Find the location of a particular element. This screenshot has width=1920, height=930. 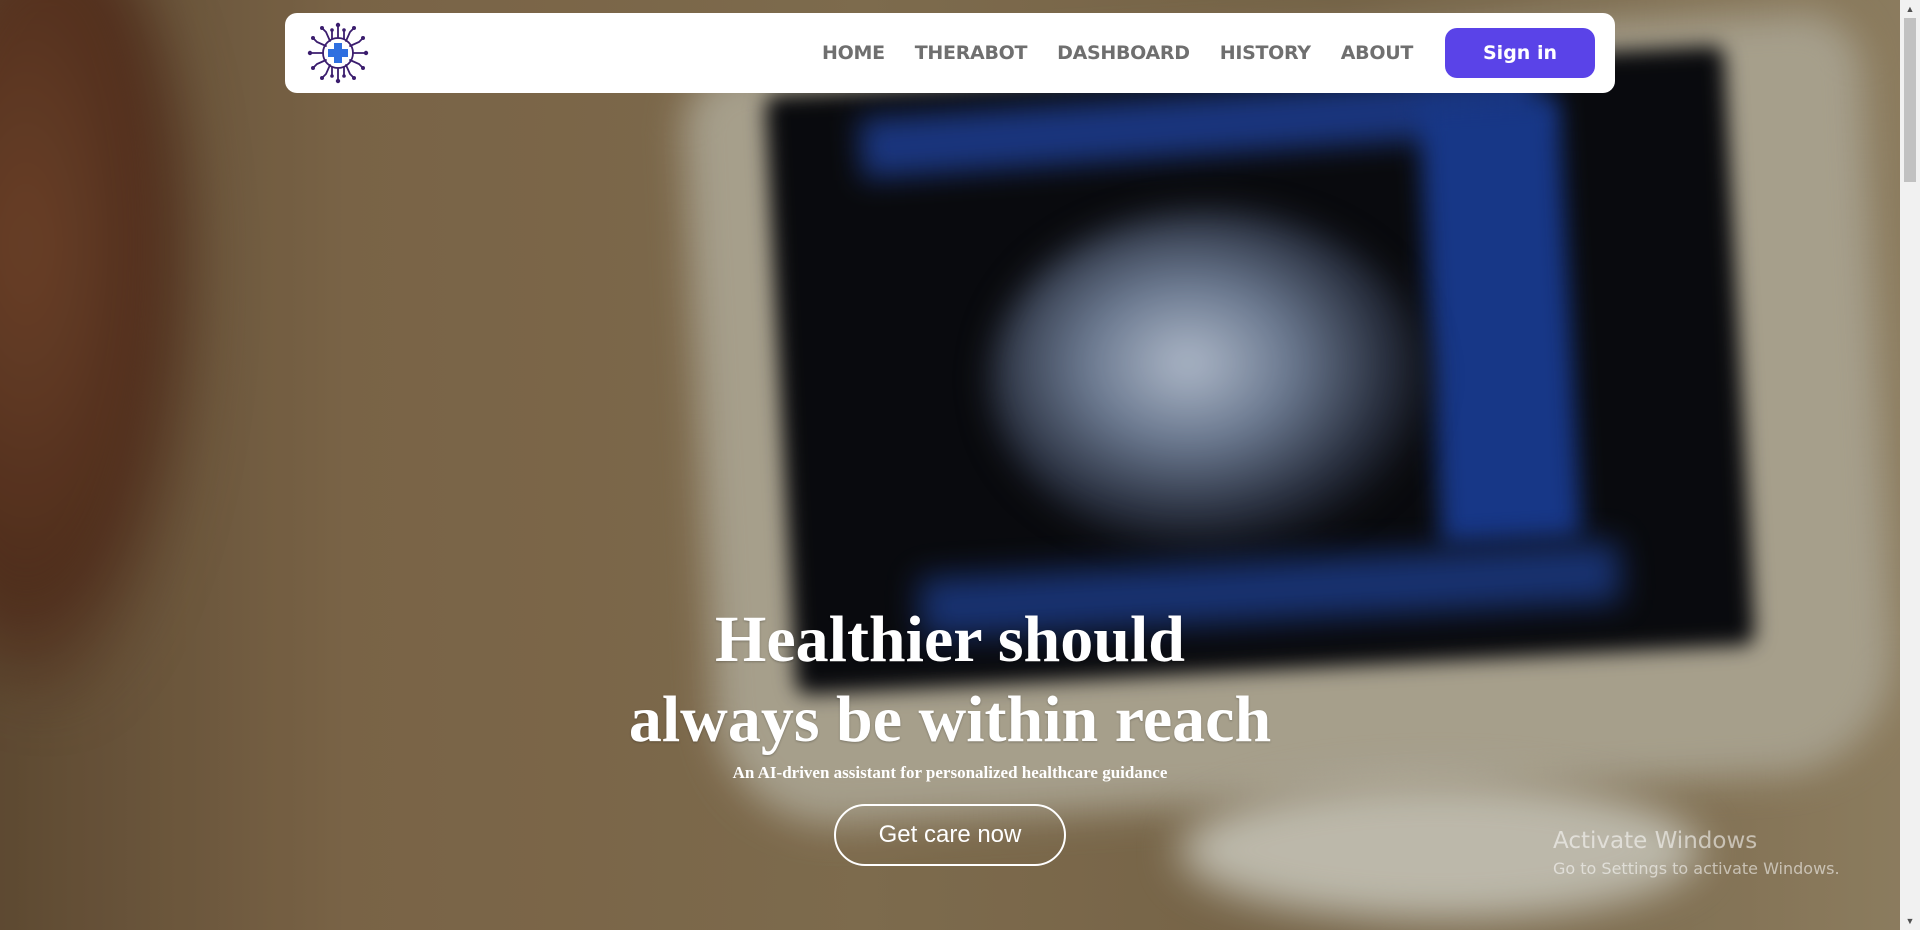

nav-link-dashboard: DASHBOARD is located at coordinates (1123, 53).